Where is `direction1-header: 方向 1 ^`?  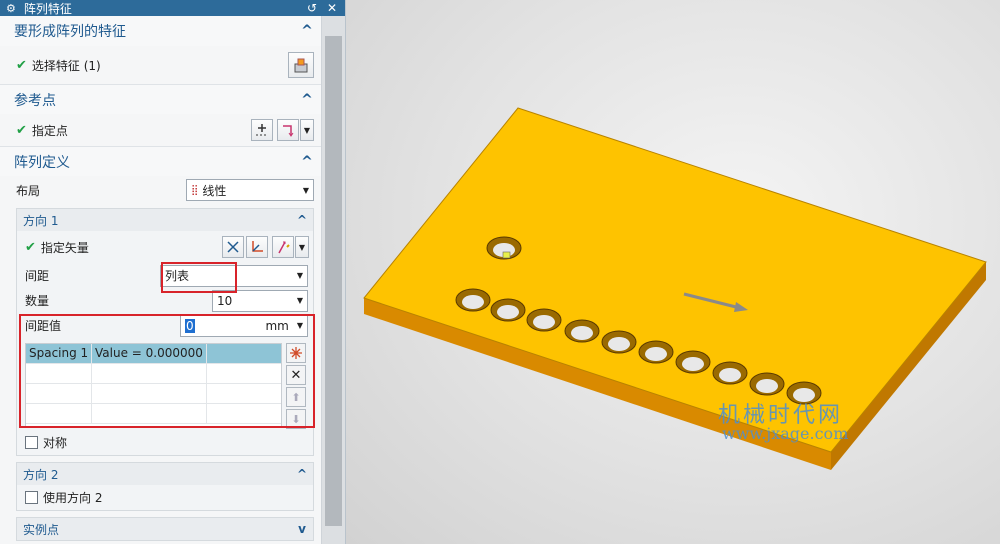 direction1-header: 方向 1 ^ is located at coordinates (165, 220).